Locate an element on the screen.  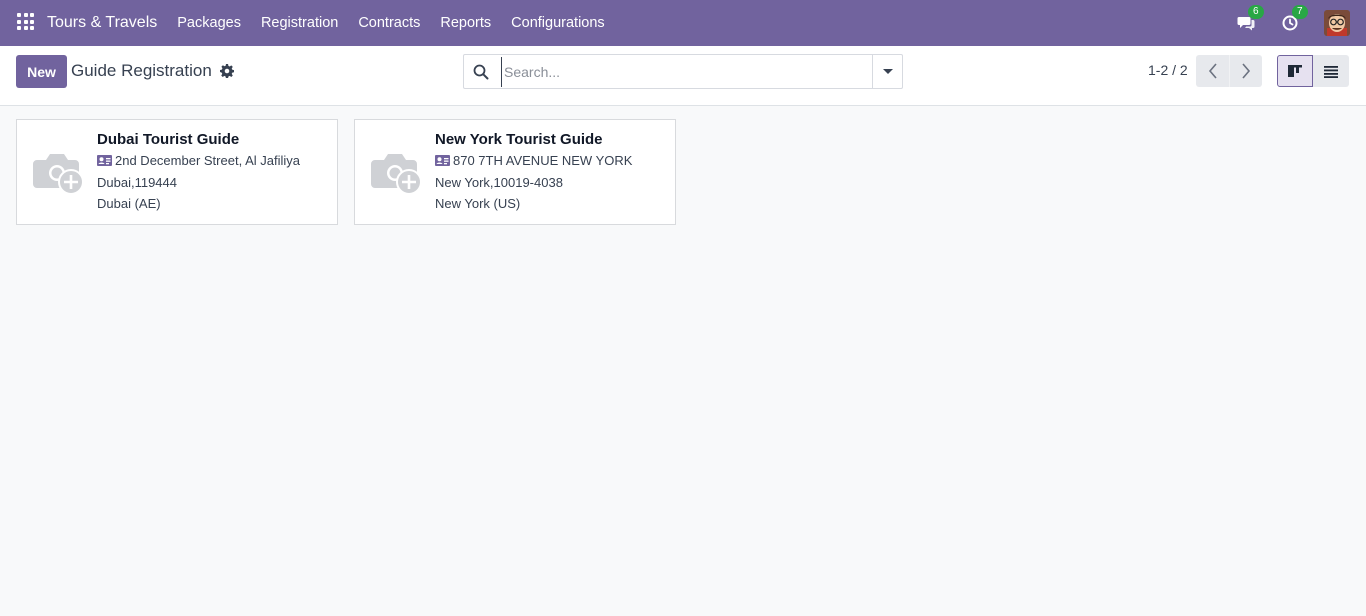
menu-item-reports: Reports is located at coordinates (465, 23).